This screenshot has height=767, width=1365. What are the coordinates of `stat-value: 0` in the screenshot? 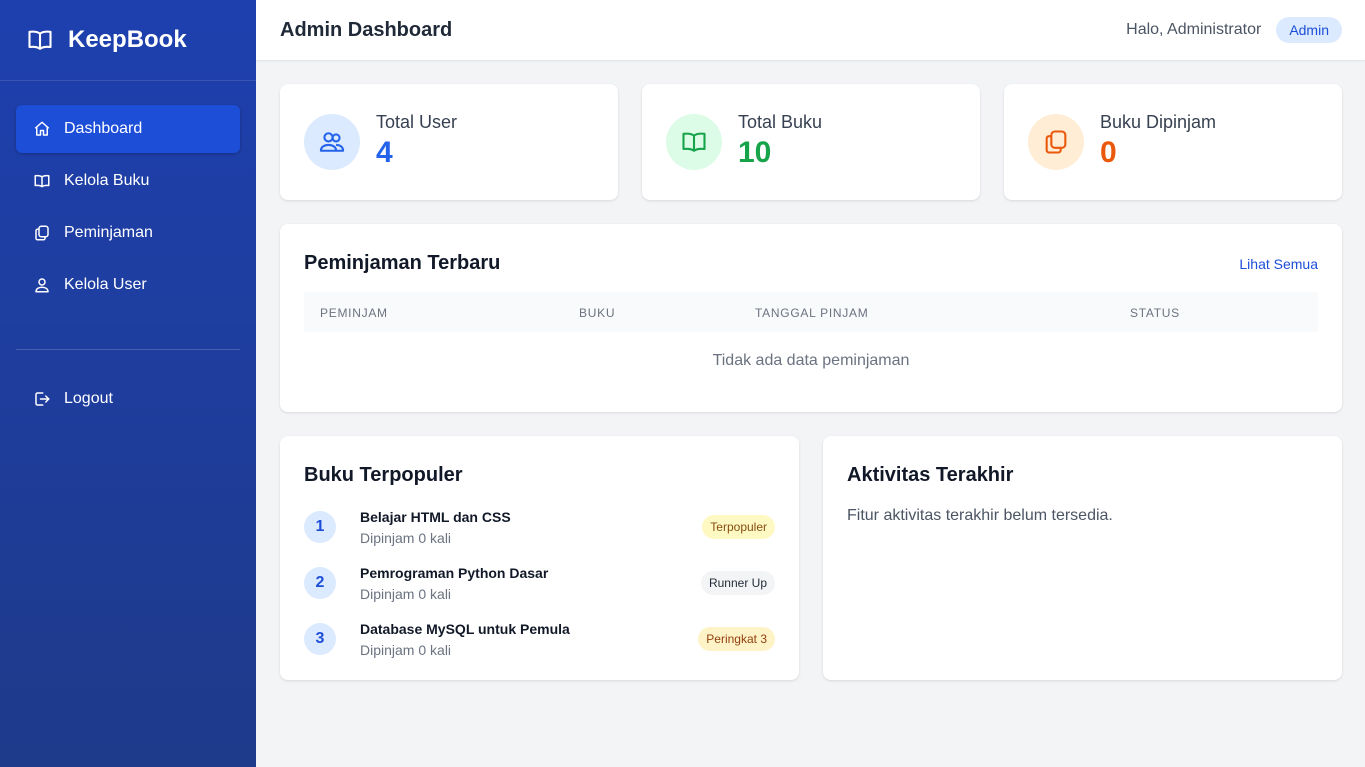 It's located at (1108, 152).